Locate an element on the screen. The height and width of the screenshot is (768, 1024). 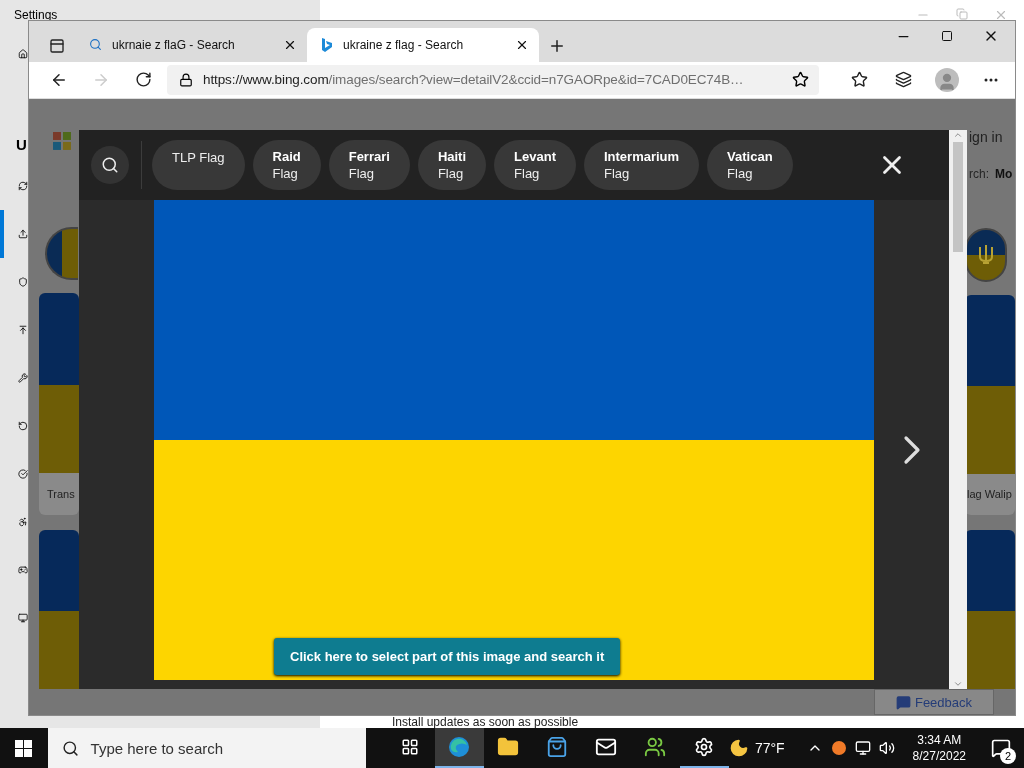
folder-icon is located at coordinates (508, 747).